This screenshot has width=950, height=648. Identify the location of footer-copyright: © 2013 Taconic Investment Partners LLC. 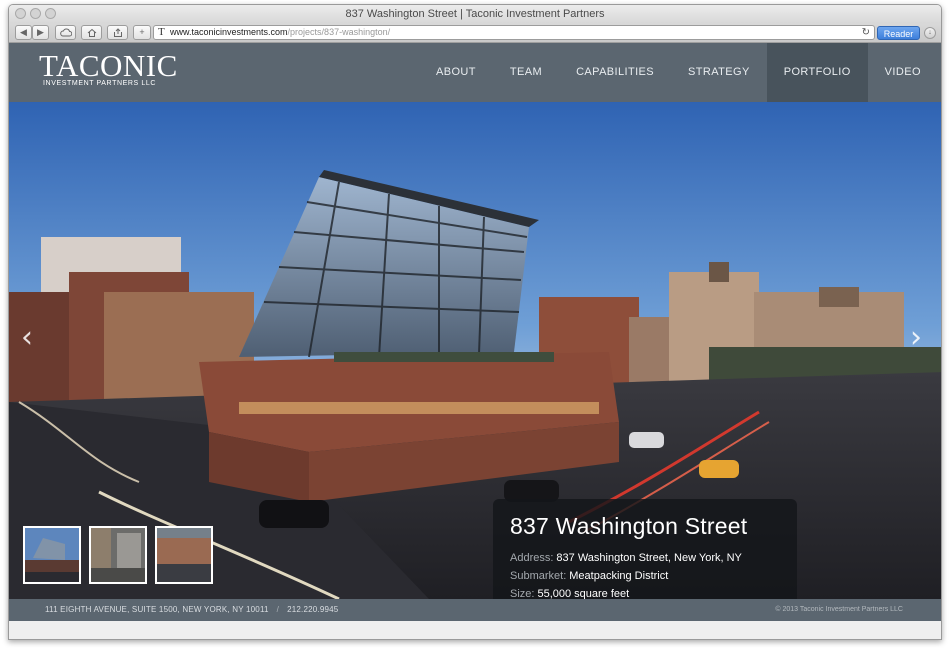
(839, 609).